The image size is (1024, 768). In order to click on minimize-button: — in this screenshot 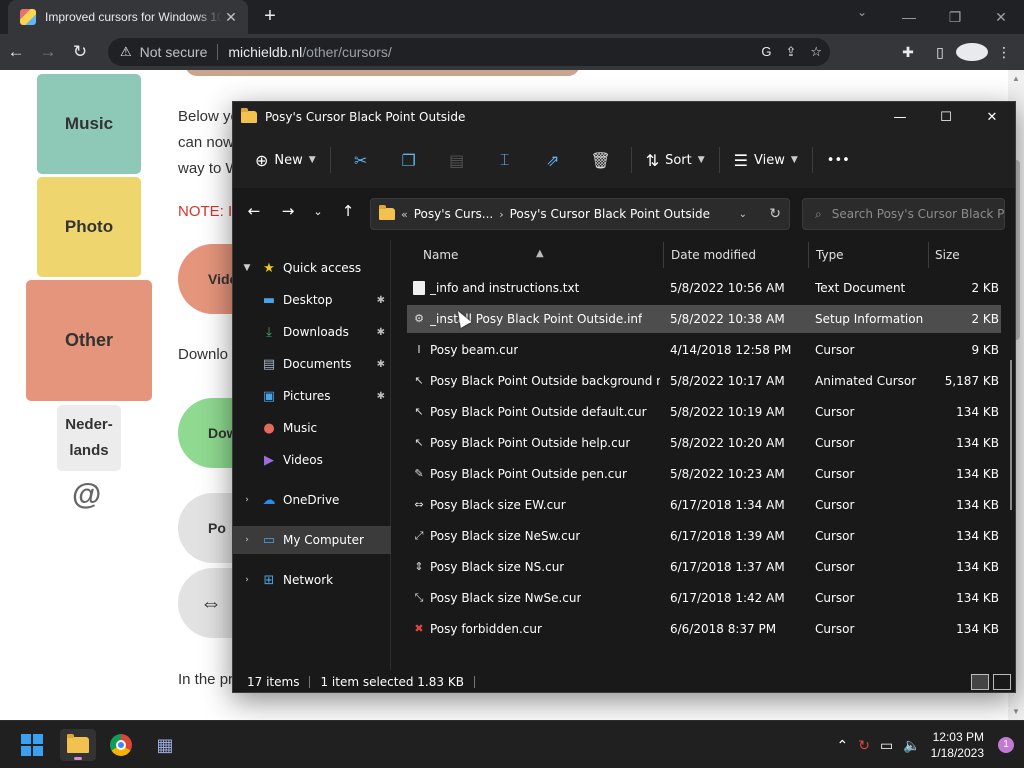, I will do `click(909, 17)`.